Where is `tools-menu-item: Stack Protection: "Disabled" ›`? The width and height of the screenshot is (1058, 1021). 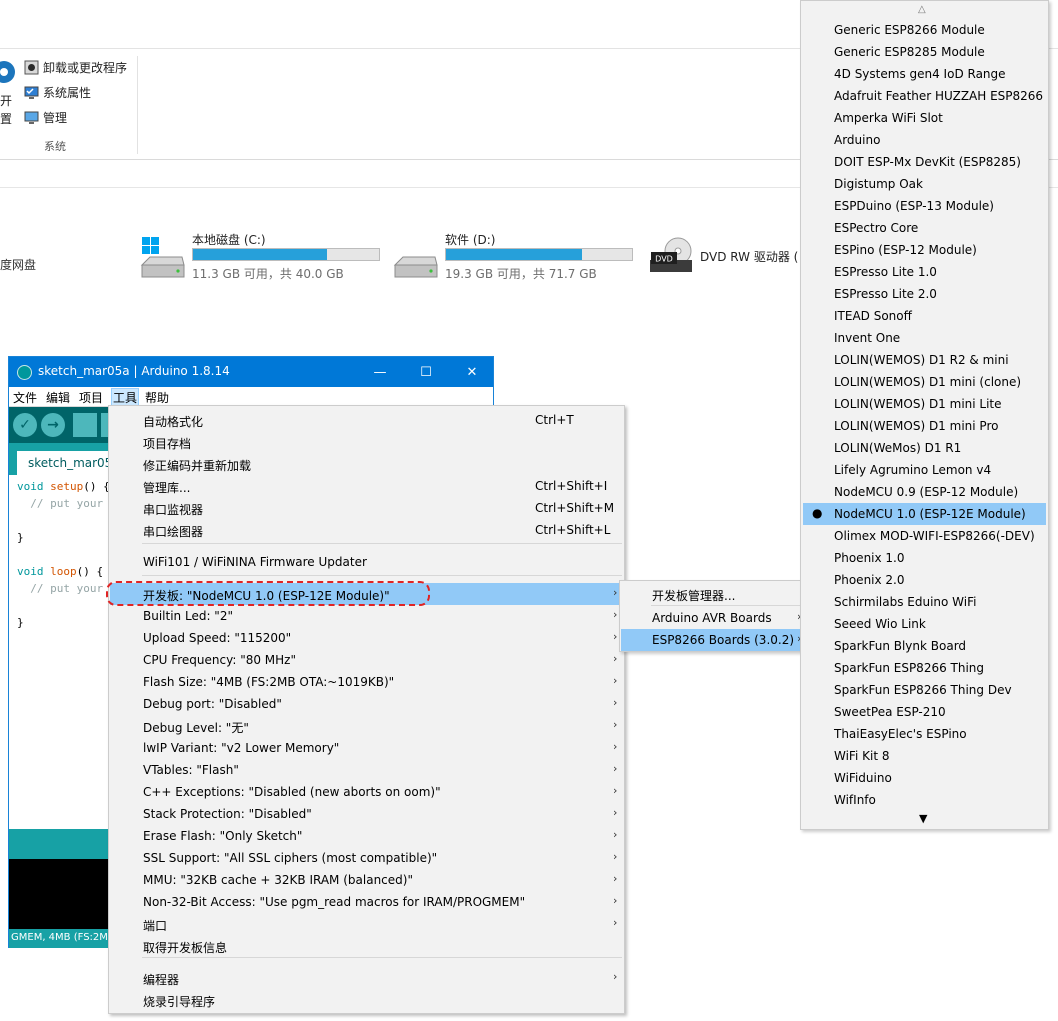
tools-menu-item: Stack Protection: "Disabled" › is located at coordinates (367, 814).